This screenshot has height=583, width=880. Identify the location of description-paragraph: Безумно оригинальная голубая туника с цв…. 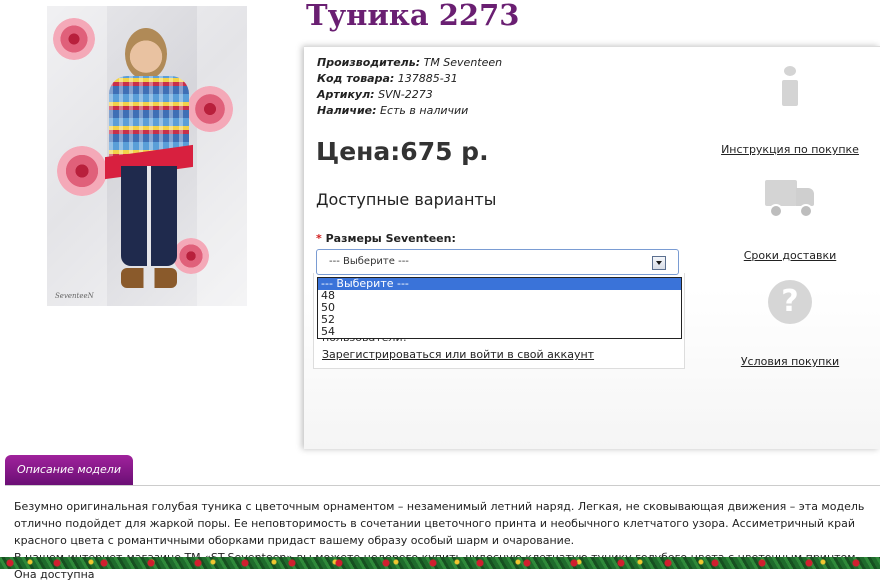
(439, 523).